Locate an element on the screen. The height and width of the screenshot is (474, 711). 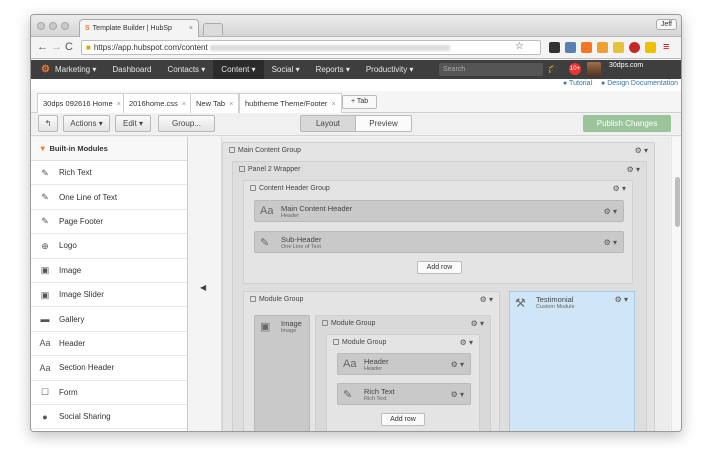
nav-productivity: Productivity ▾ is located at coordinates (390, 69).